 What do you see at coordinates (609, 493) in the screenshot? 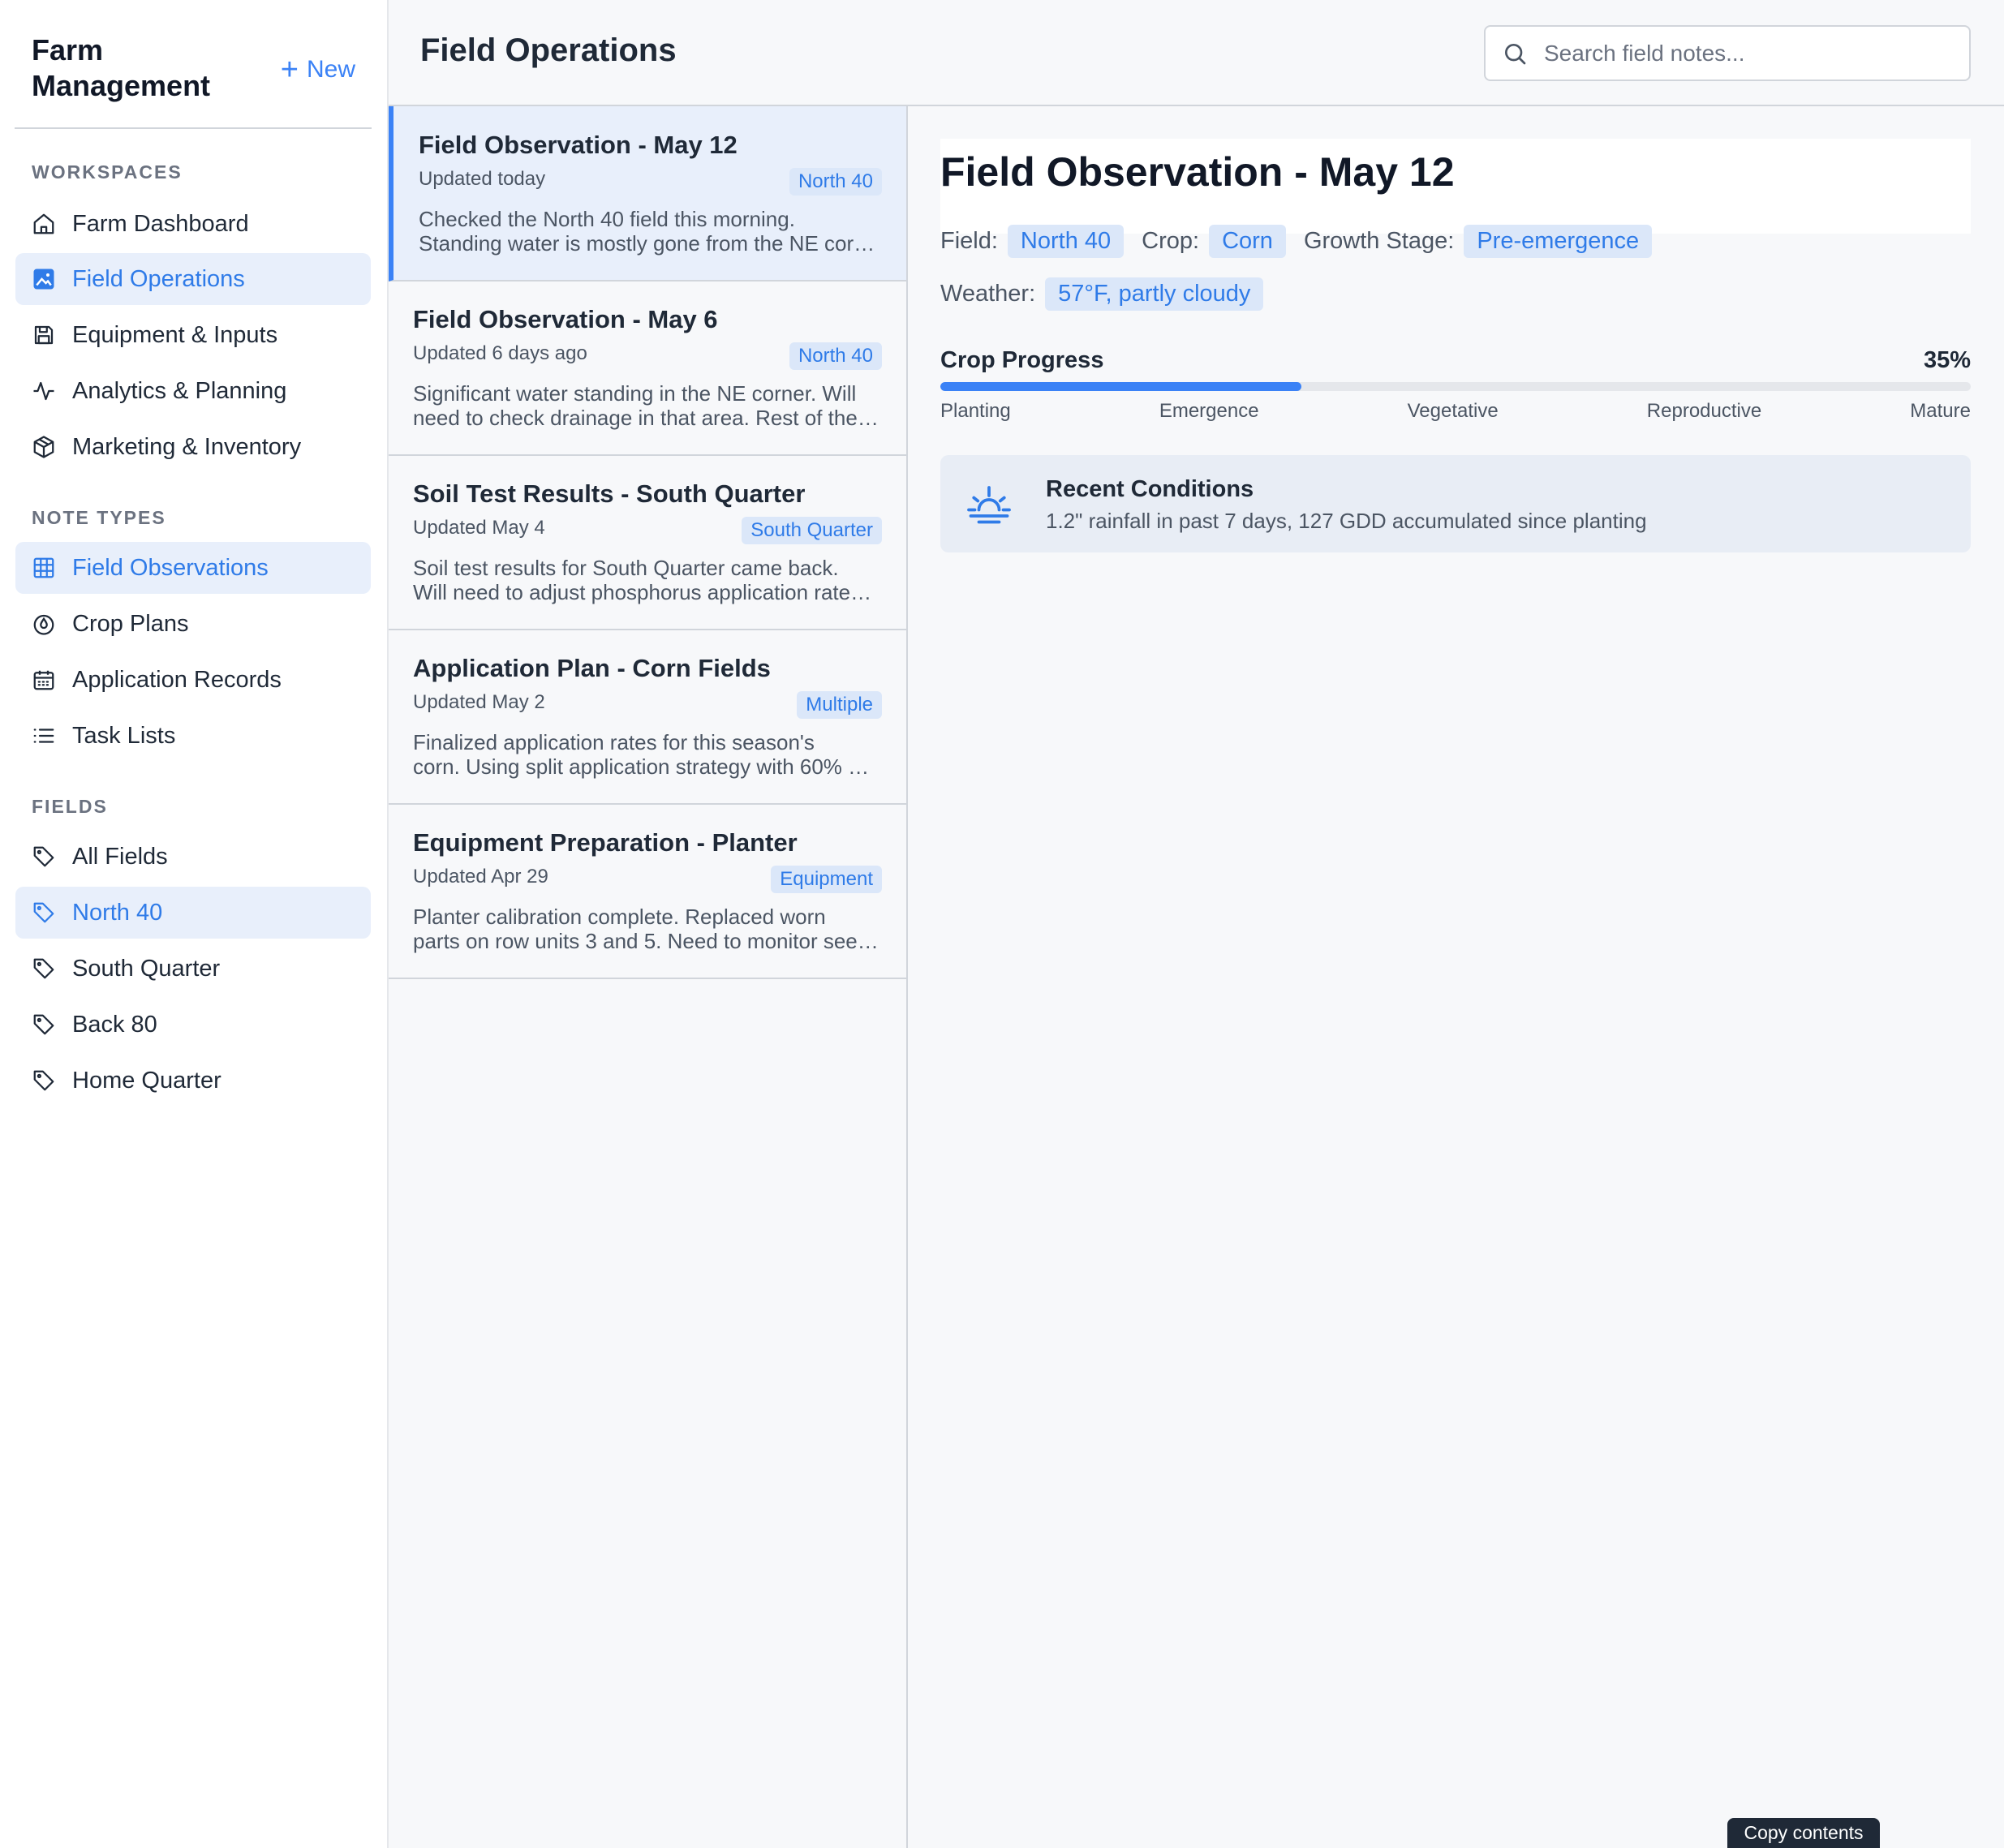
I see `note-title: Soil Test Results - South Quarter` at bounding box center [609, 493].